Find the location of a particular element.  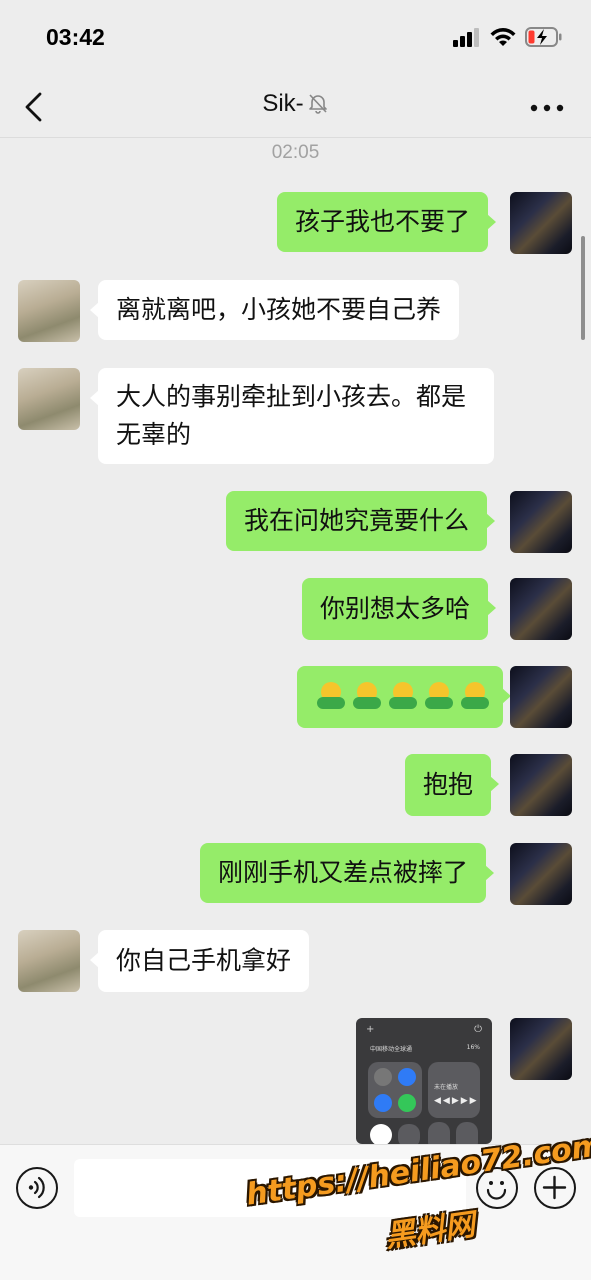

more-options-button is located at coordinates (547, 107).